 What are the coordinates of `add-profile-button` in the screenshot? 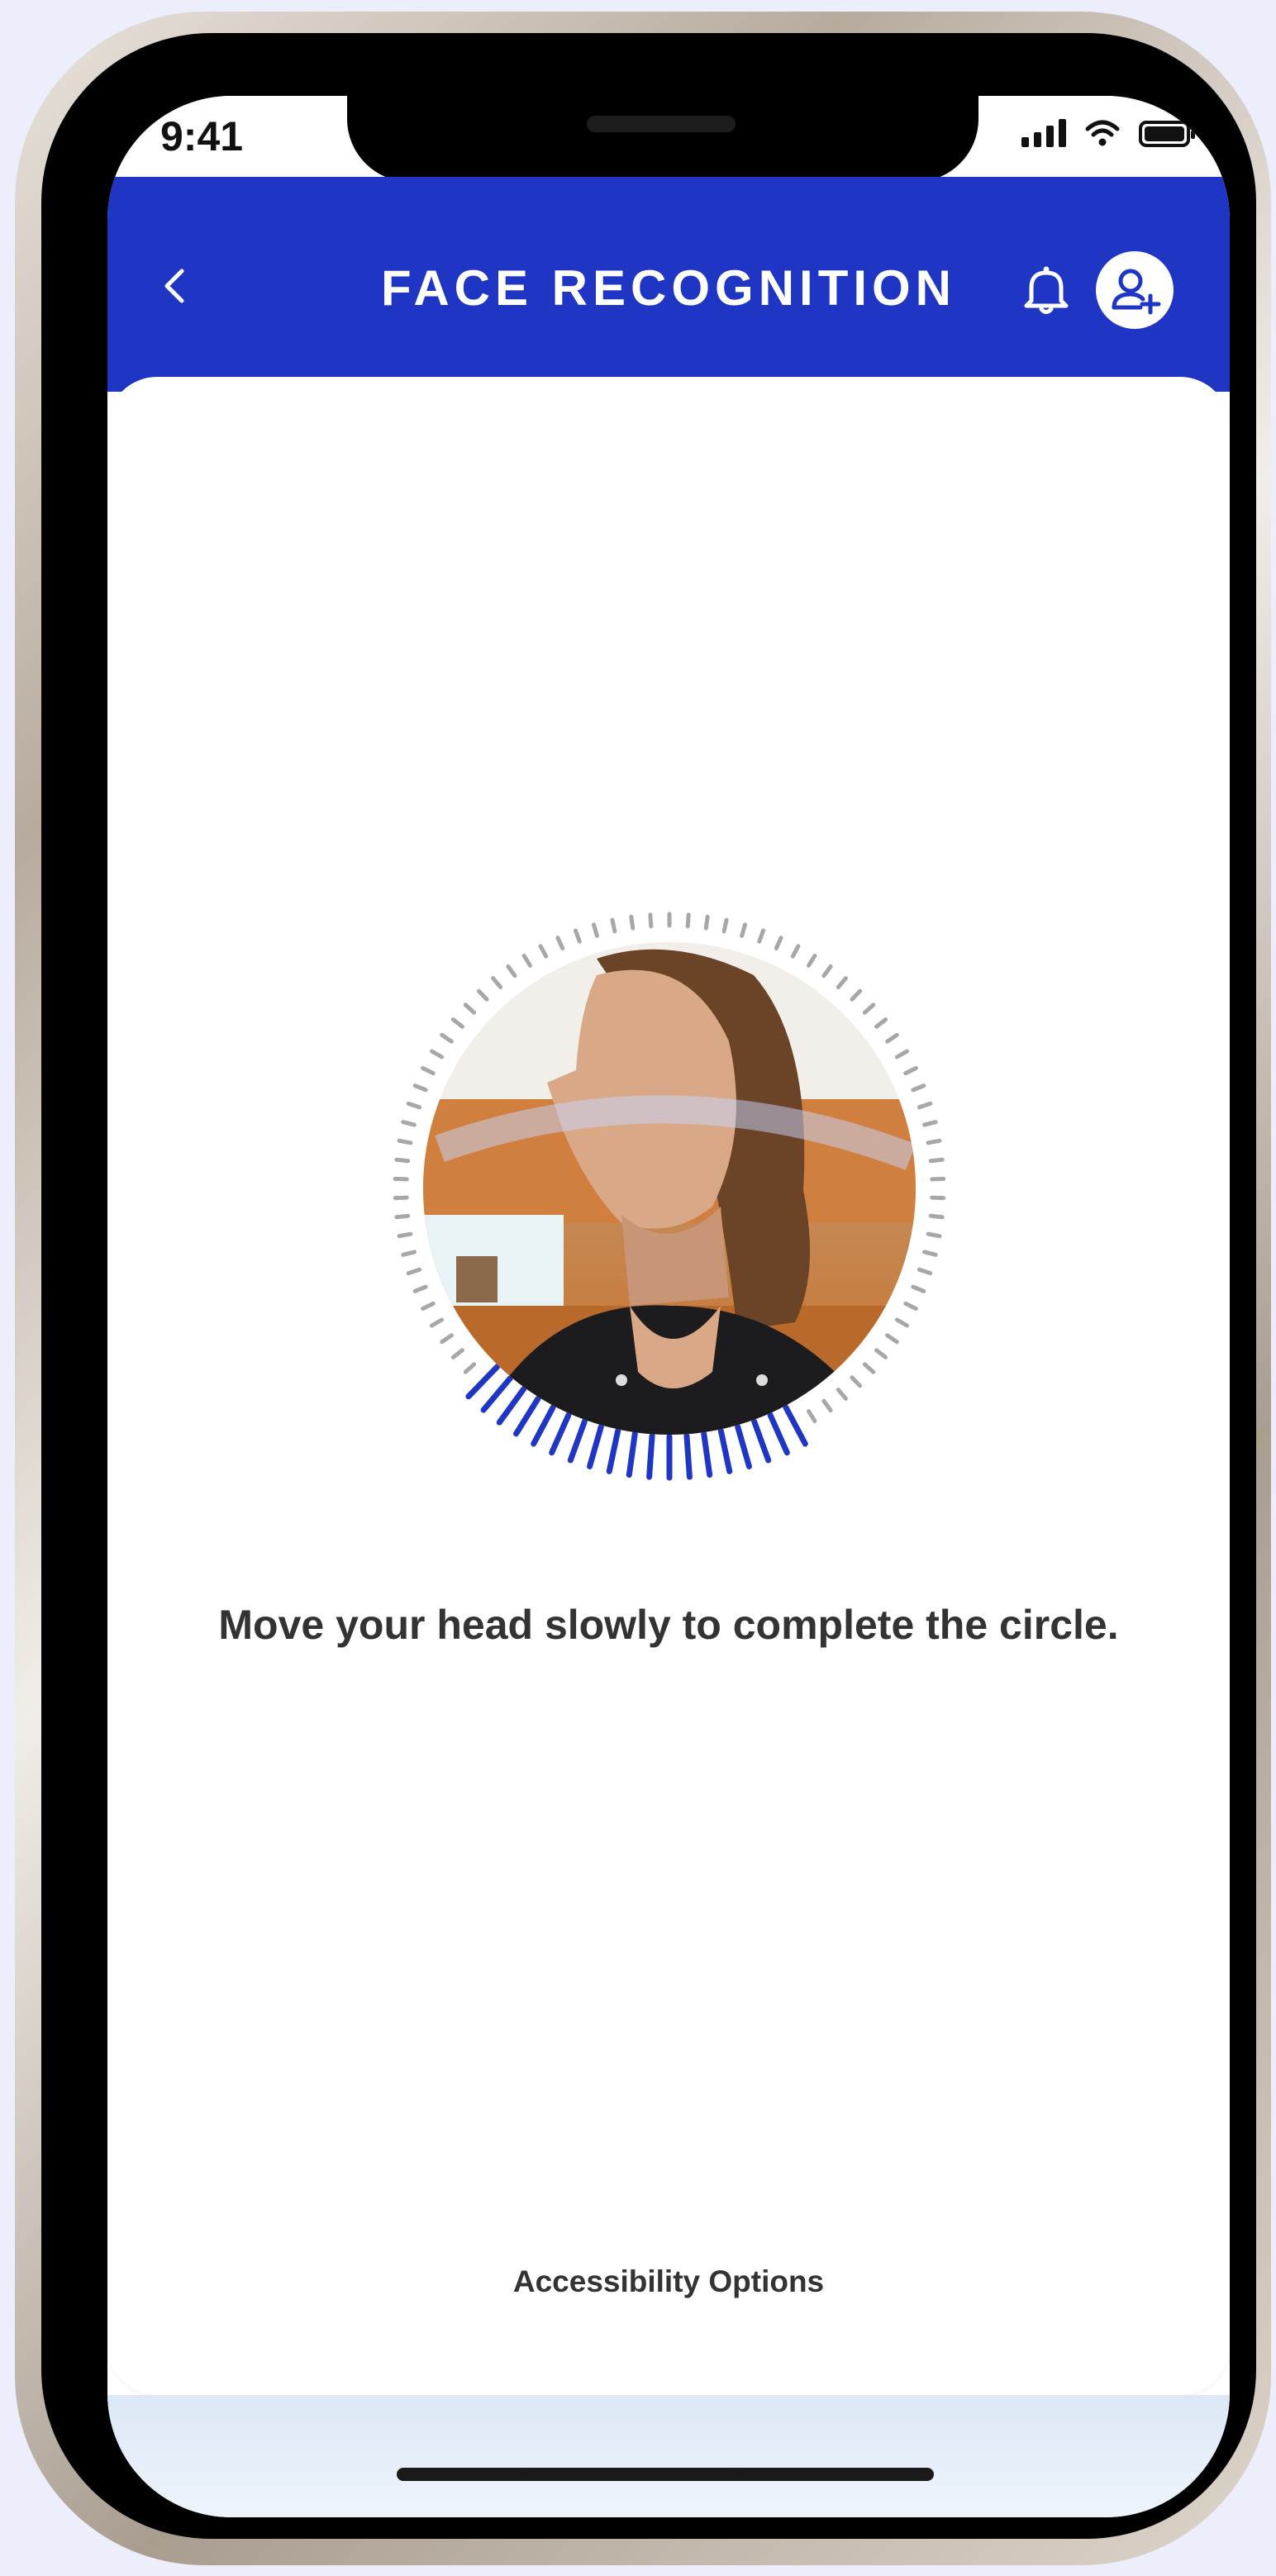 It's located at (1135, 290).